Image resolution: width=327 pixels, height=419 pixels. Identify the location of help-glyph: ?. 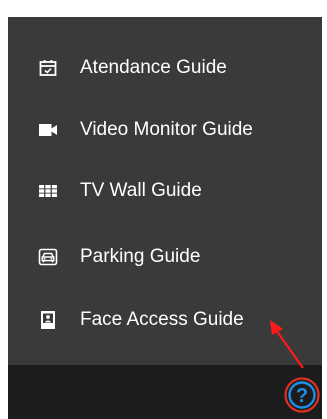
(302, 396).